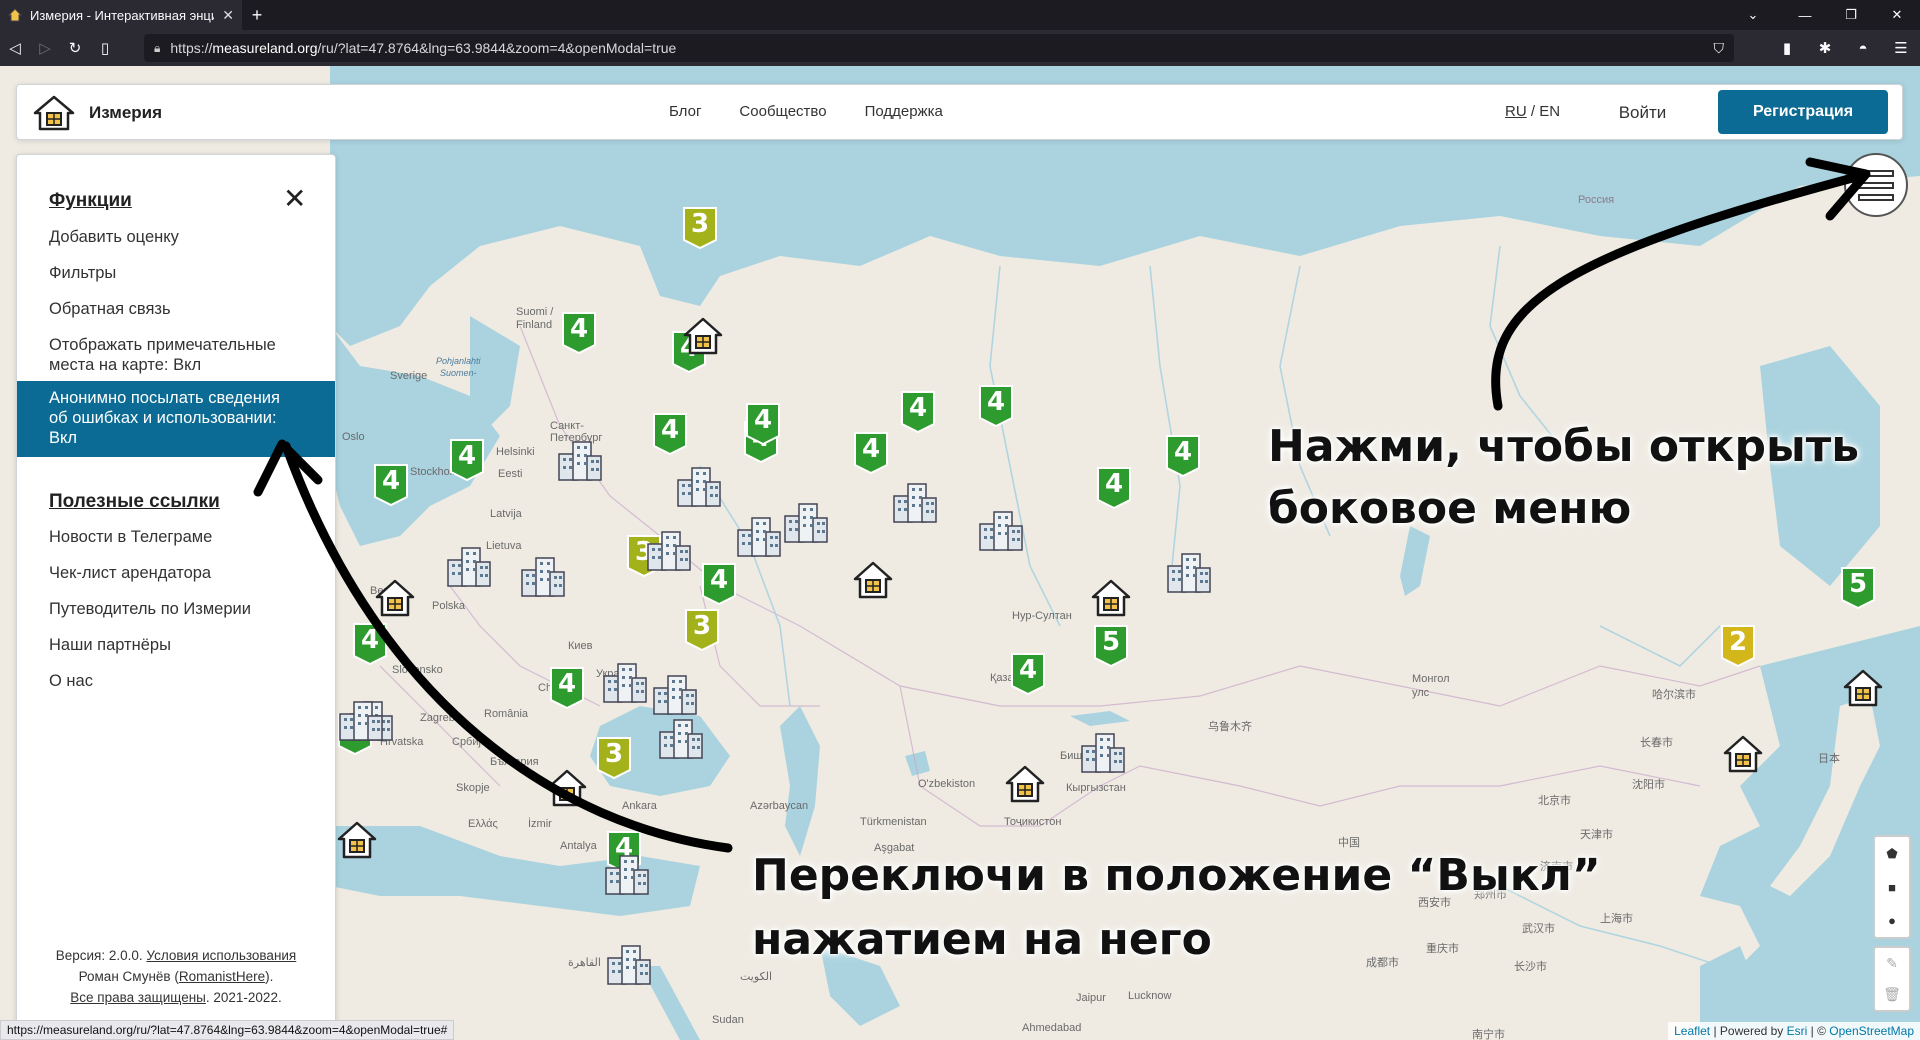 This screenshot has height=1040, width=1920. I want to click on lock-icon: 🔒︎, so click(157, 48).